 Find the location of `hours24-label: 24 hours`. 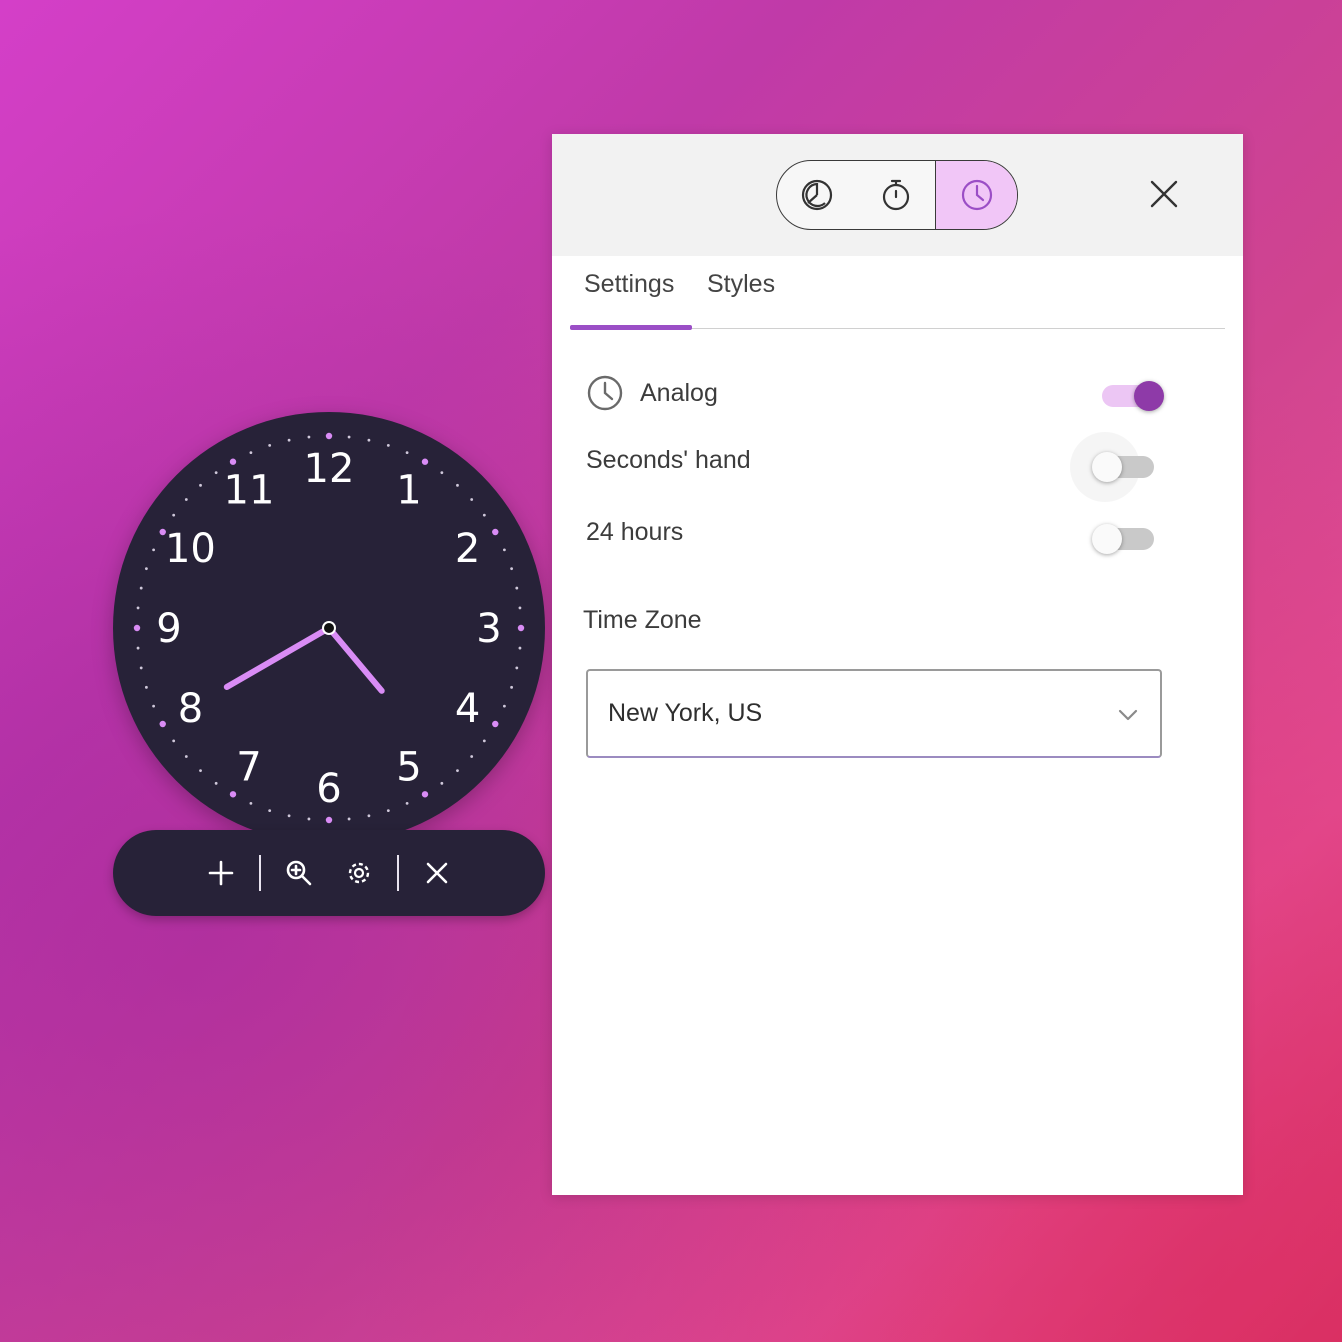

hours24-label: 24 hours is located at coordinates (635, 531).